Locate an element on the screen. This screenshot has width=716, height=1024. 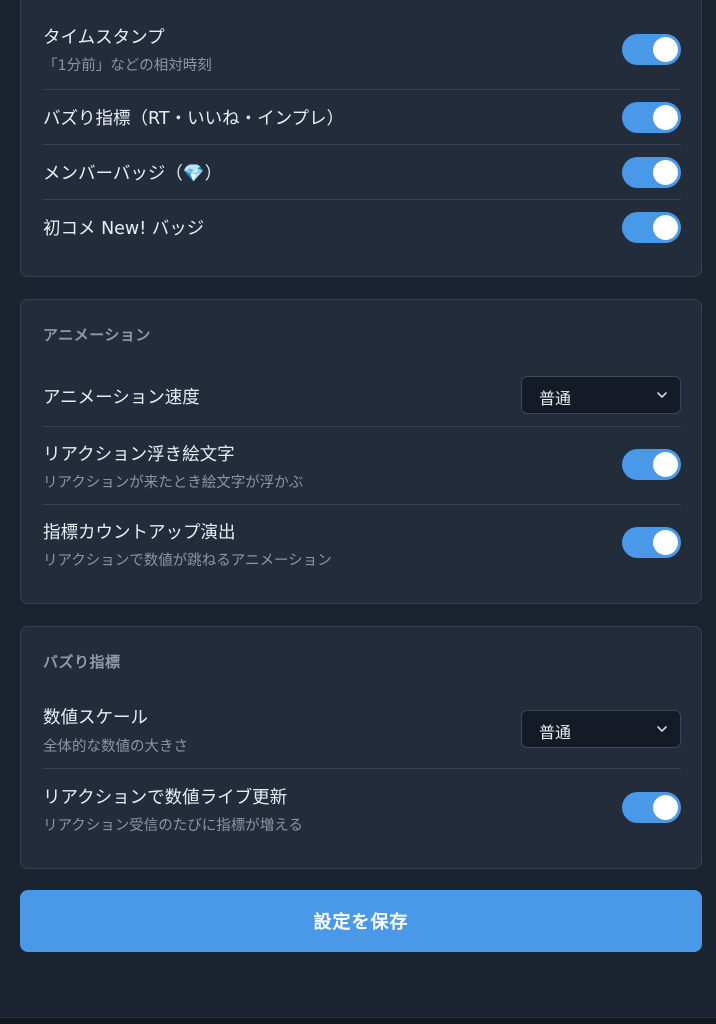
buzz-section-title: バズり指標 is located at coordinates (82, 662).